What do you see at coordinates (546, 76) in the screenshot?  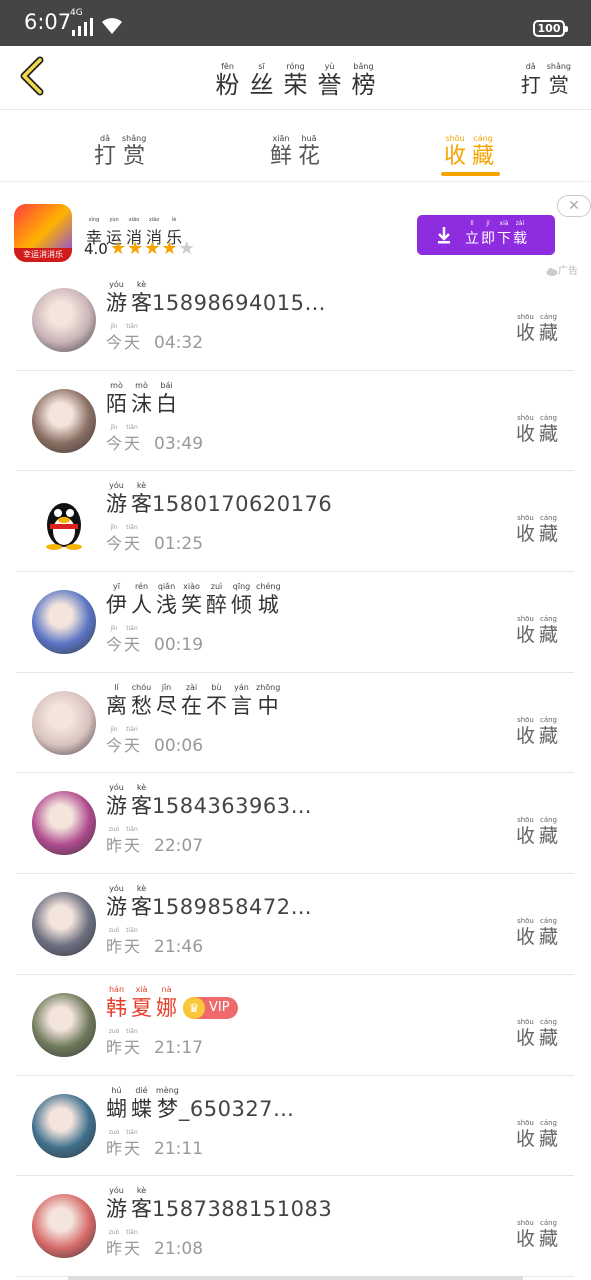 I see `header-reward-button: dǎ 打 shǎng 赏` at bounding box center [546, 76].